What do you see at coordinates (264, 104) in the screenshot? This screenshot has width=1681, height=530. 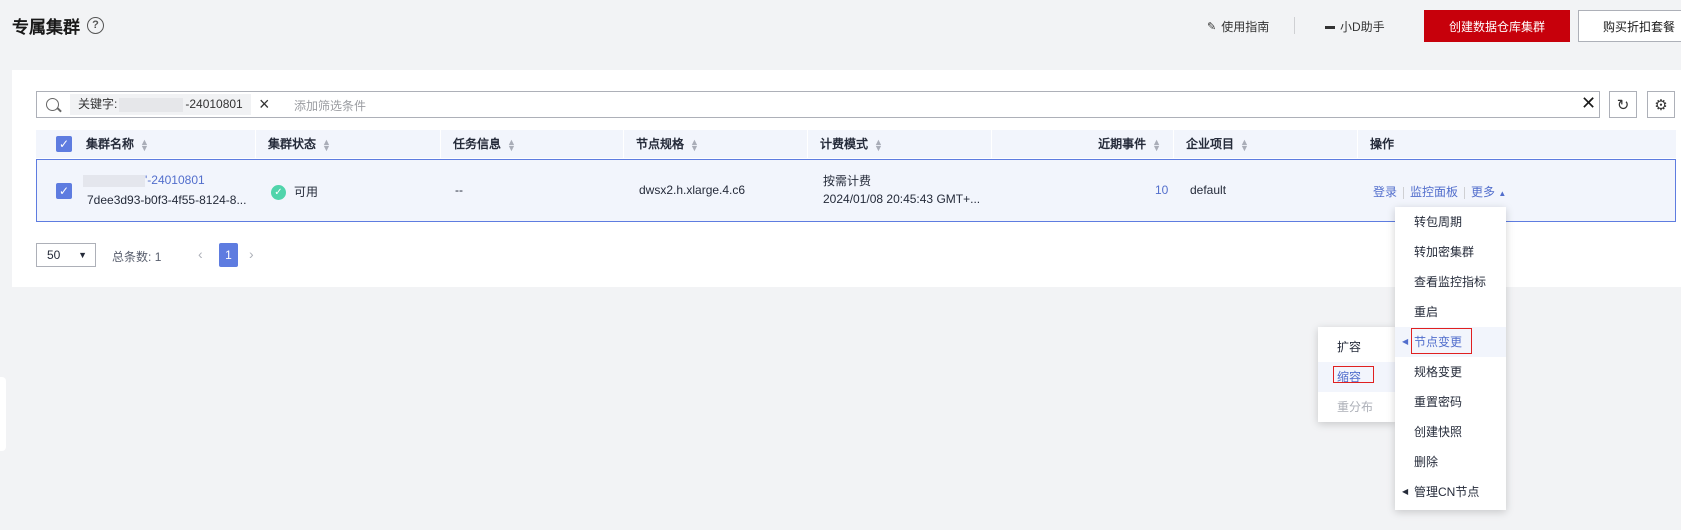 I see `remove-tag-icon: ×` at bounding box center [264, 104].